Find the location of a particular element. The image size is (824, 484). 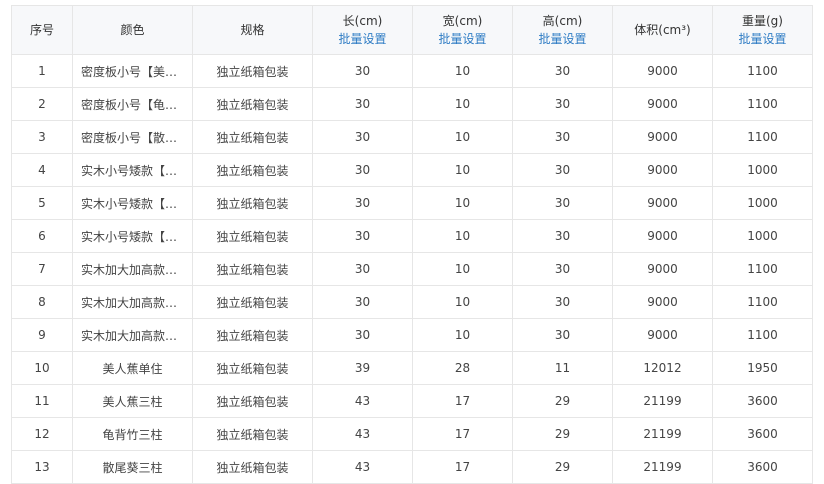

cell-color: 实木加大加高款【散尾葵】 is located at coordinates (132, 335).